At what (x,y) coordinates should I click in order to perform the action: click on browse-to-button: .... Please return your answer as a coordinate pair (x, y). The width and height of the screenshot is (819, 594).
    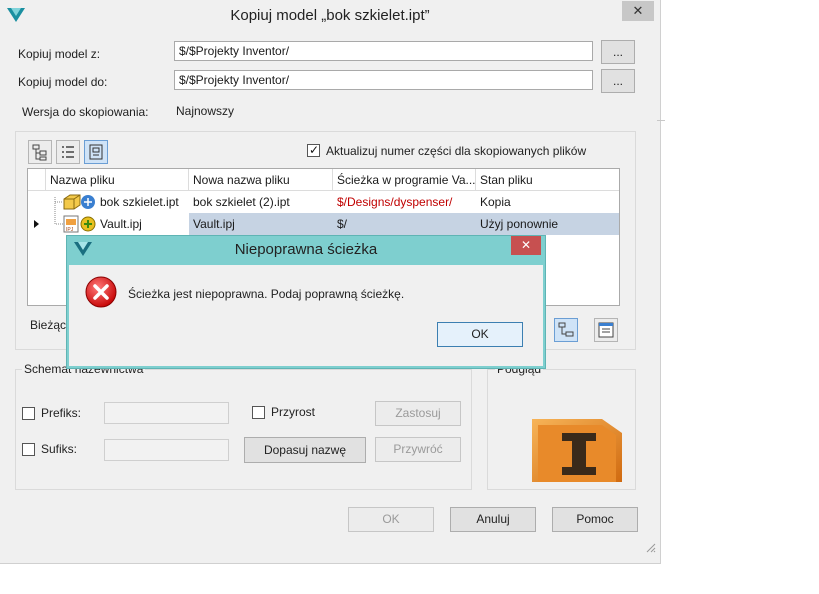
    Looking at the image, I should click on (618, 81).